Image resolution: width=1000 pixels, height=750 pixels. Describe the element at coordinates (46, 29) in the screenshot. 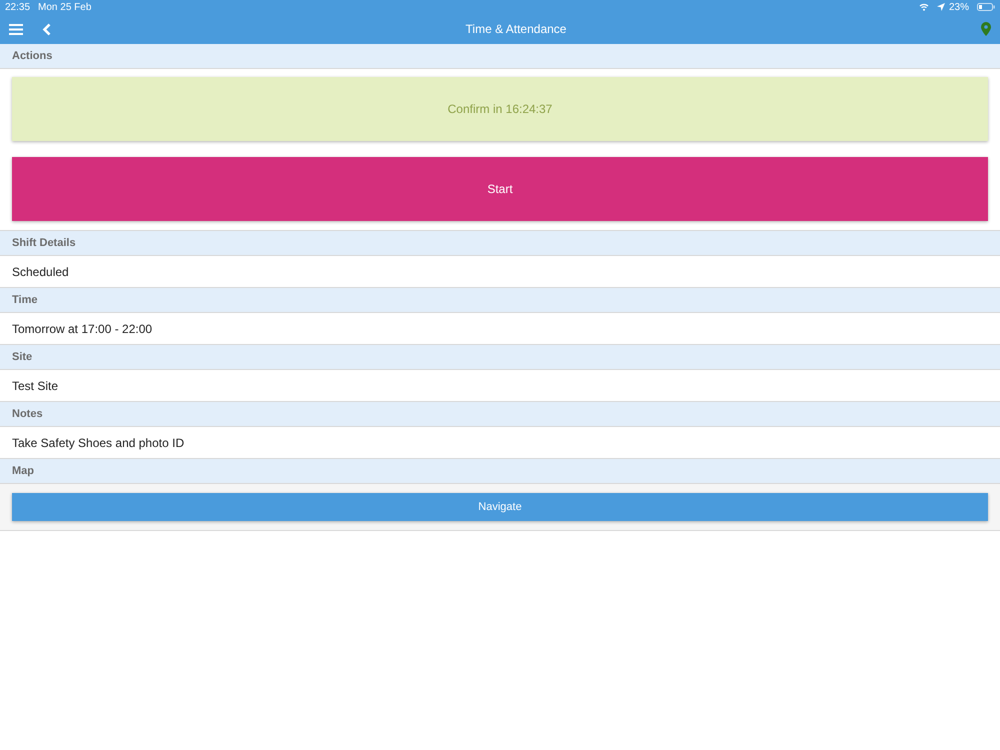

I see `back-icon` at that location.